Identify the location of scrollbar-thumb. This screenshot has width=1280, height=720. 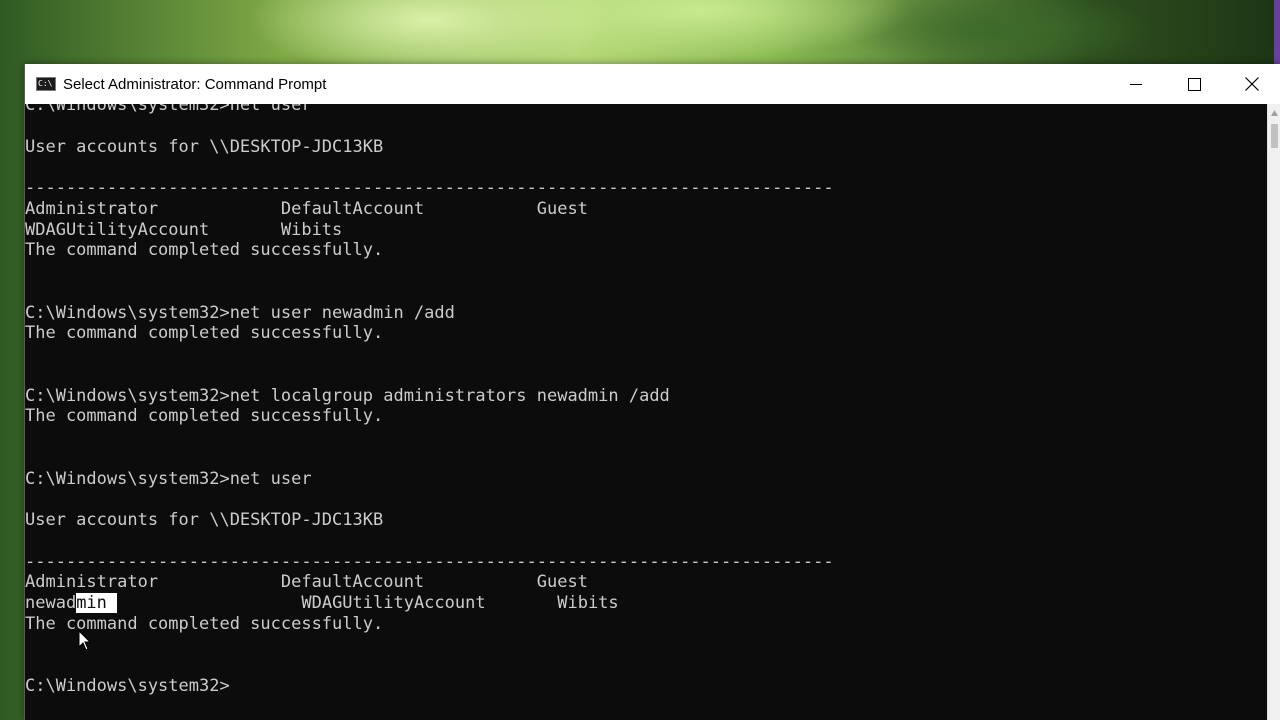
(1274, 136).